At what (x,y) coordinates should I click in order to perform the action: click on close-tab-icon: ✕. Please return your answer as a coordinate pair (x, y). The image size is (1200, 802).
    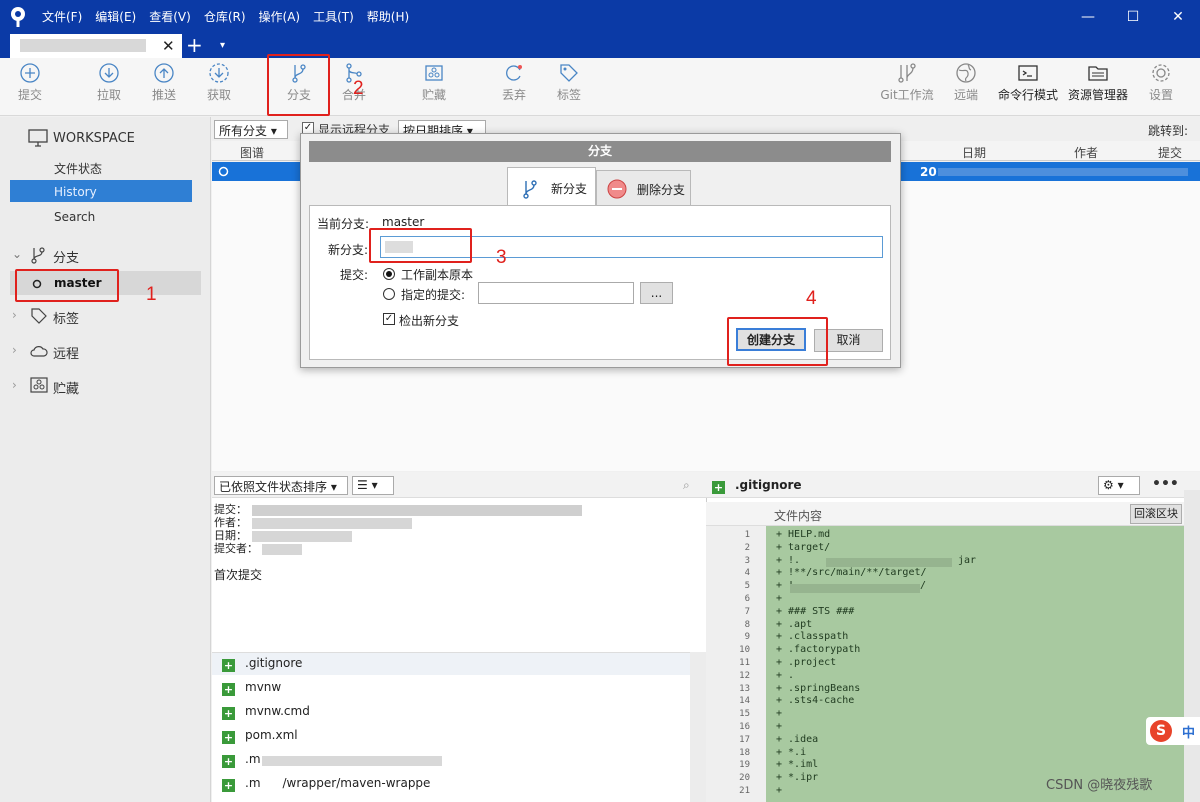
    Looking at the image, I should click on (168, 46).